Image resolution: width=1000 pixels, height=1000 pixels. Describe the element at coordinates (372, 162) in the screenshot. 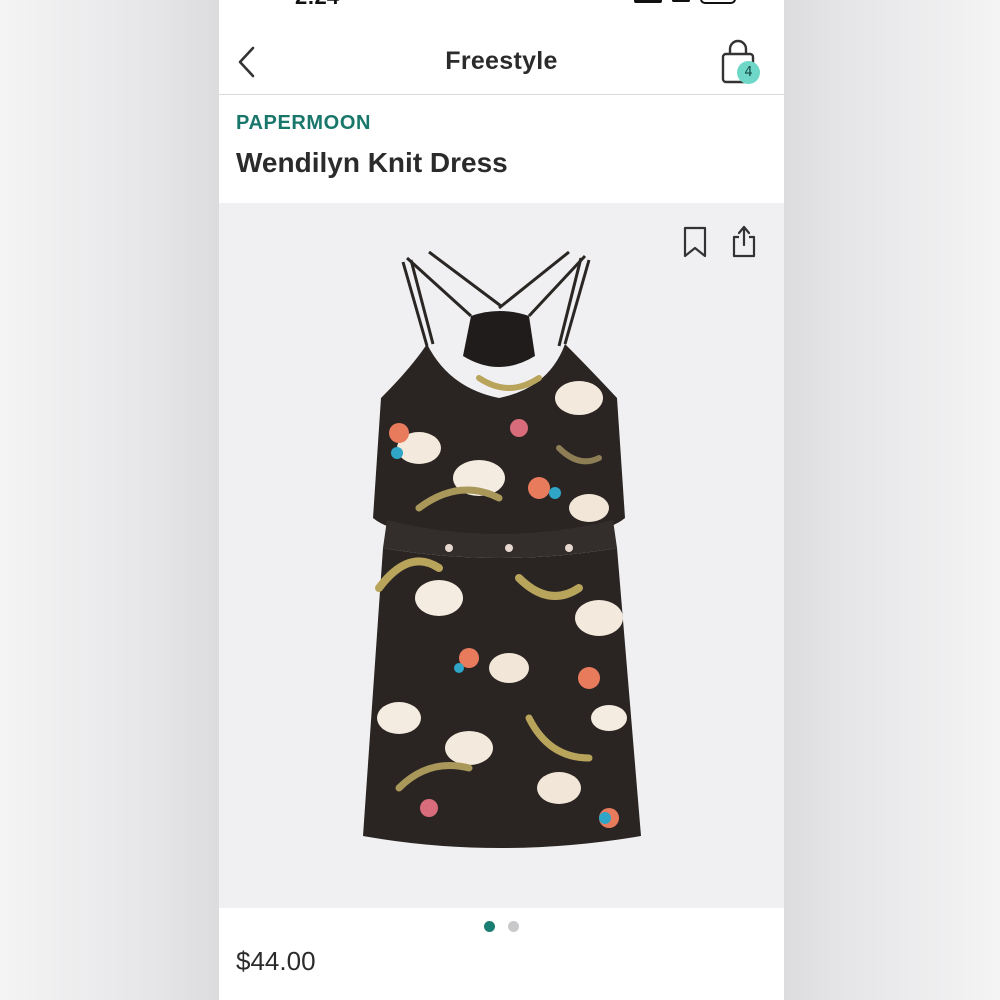

I see `product-title: Wendilyn Knit Dress` at that location.